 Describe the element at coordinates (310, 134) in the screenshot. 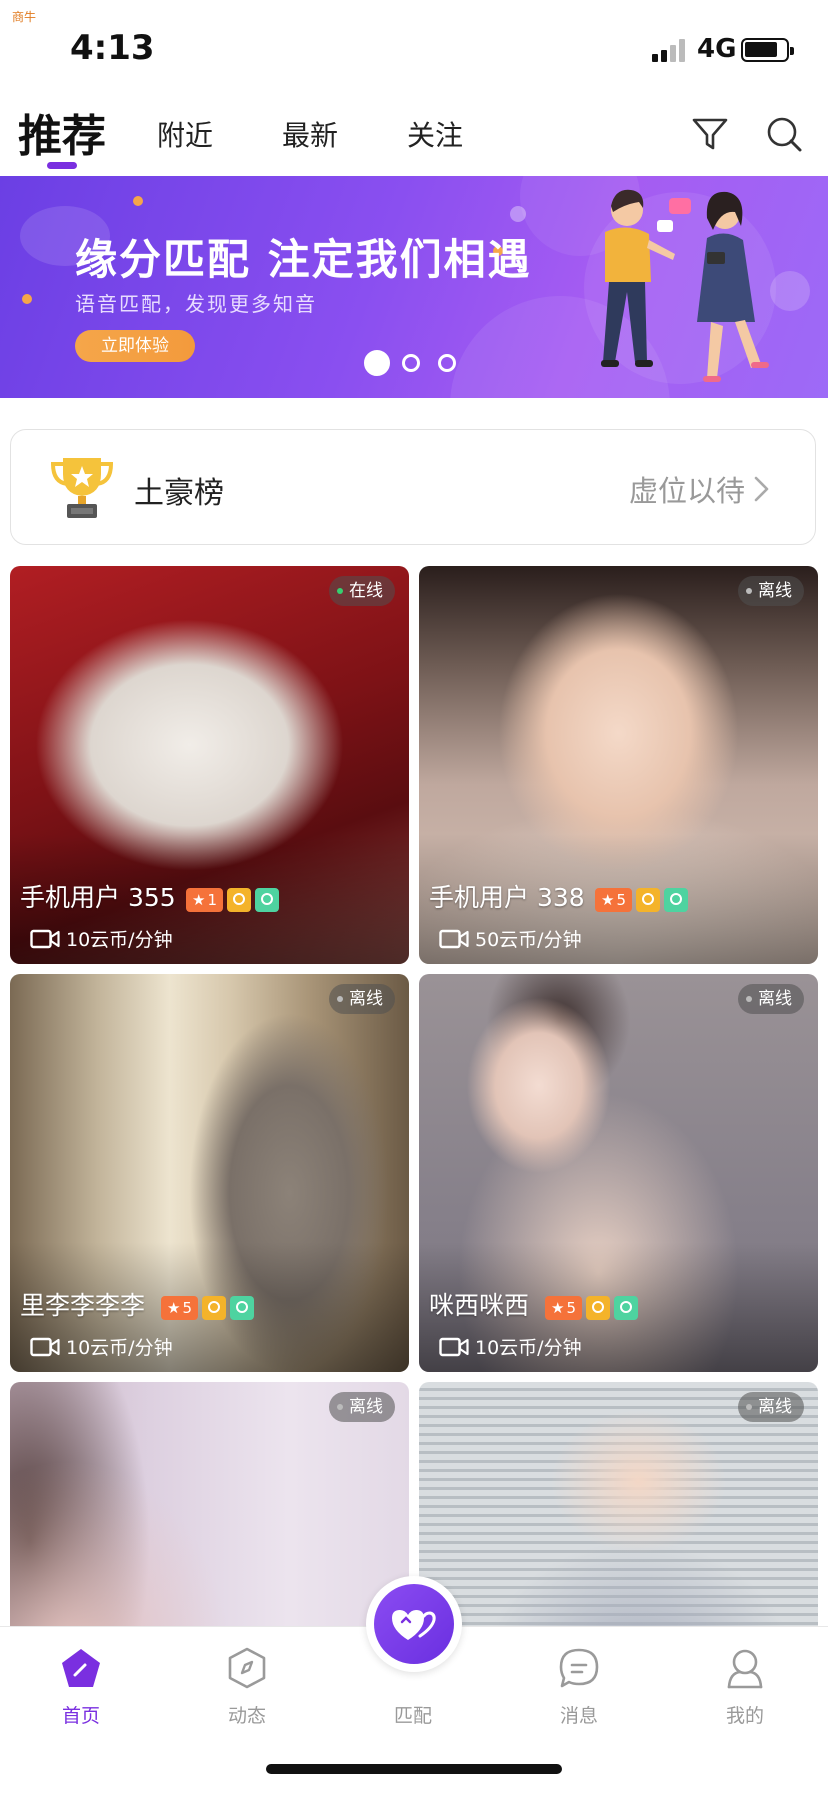

I see `tab-latest: 最新` at that location.